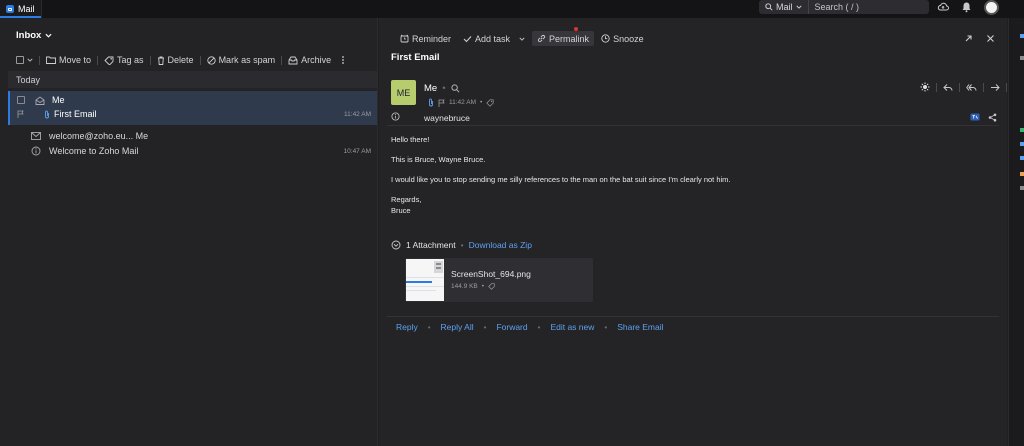 The image size is (1024, 446). What do you see at coordinates (834, 7) in the screenshot?
I see `search-input: Search ( / )` at bounding box center [834, 7].